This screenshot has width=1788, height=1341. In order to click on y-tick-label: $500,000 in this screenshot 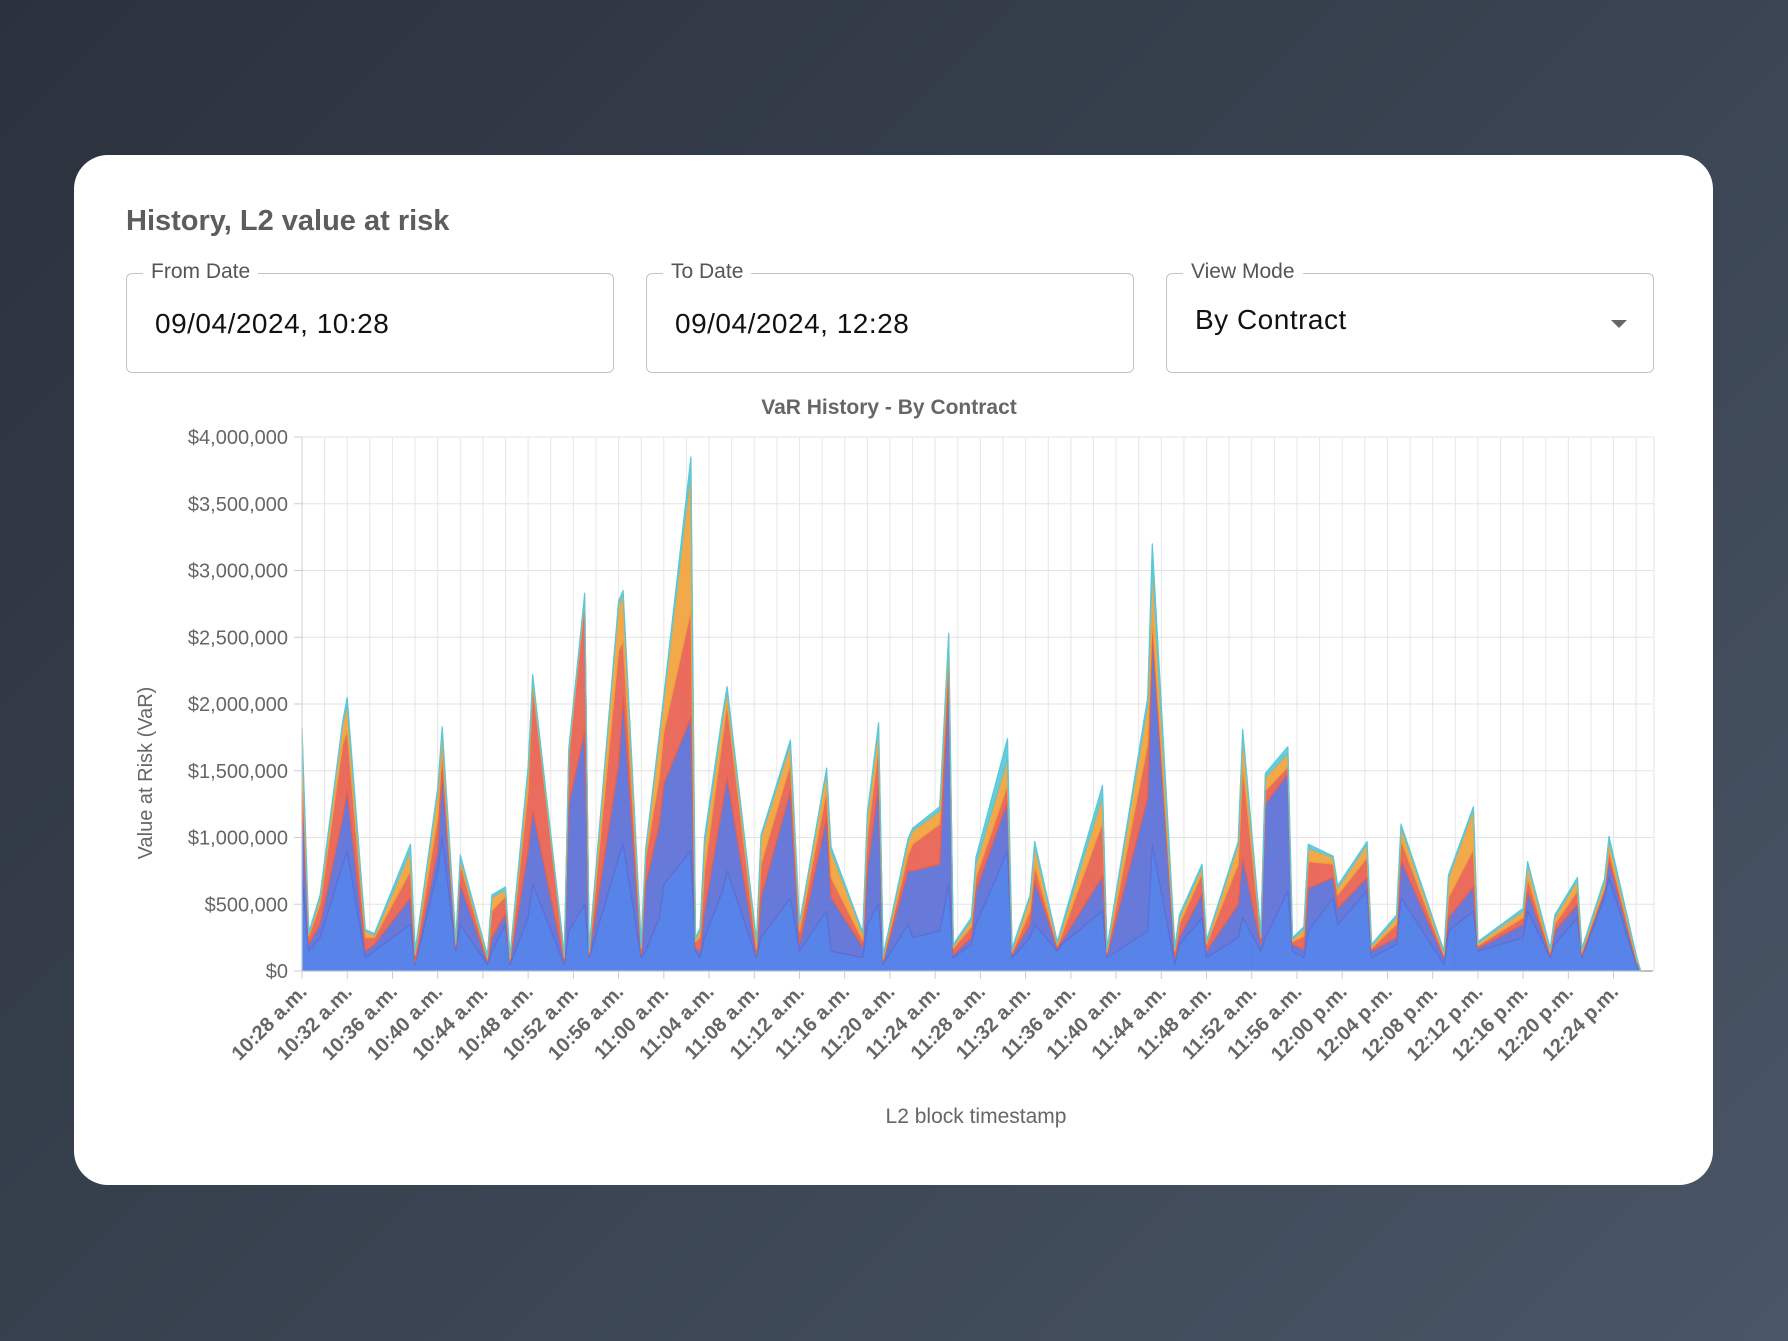, I will do `click(246, 905)`.